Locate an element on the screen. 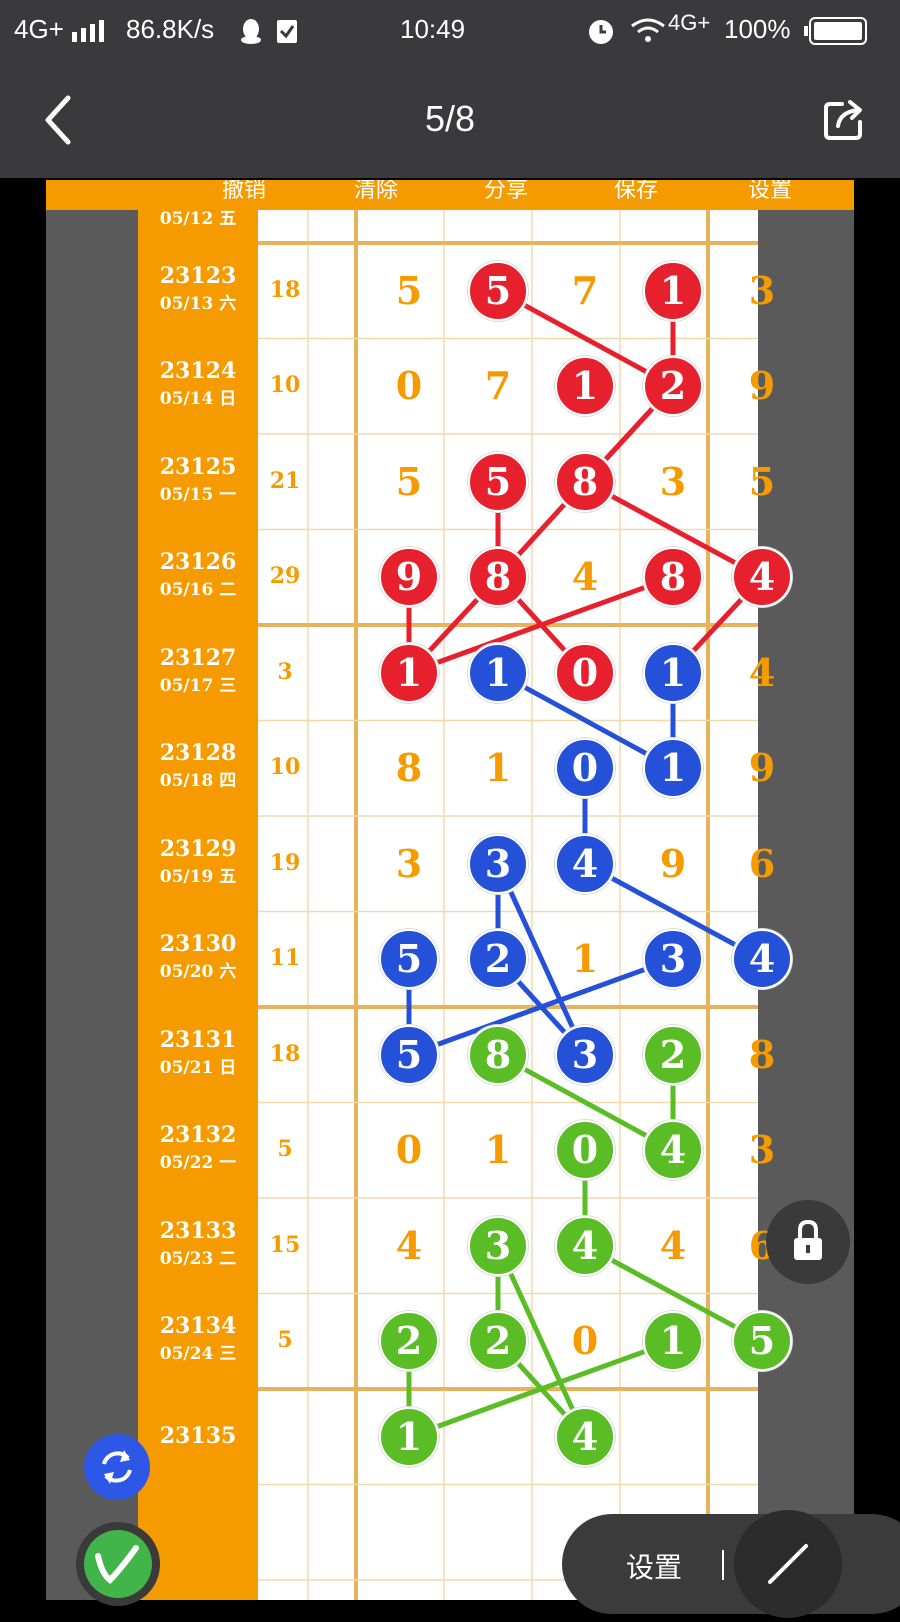 This screenshot has width=900, height=1622. digit-cell: 6 is located at coordinates (762, 863).